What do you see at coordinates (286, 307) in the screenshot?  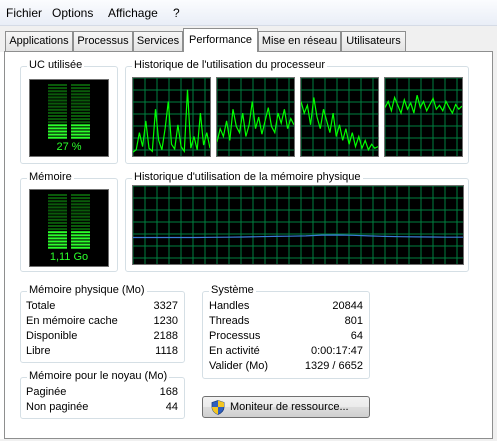 I see `stat-row-handles: Handles 20844` at bounding box center [286, 307].